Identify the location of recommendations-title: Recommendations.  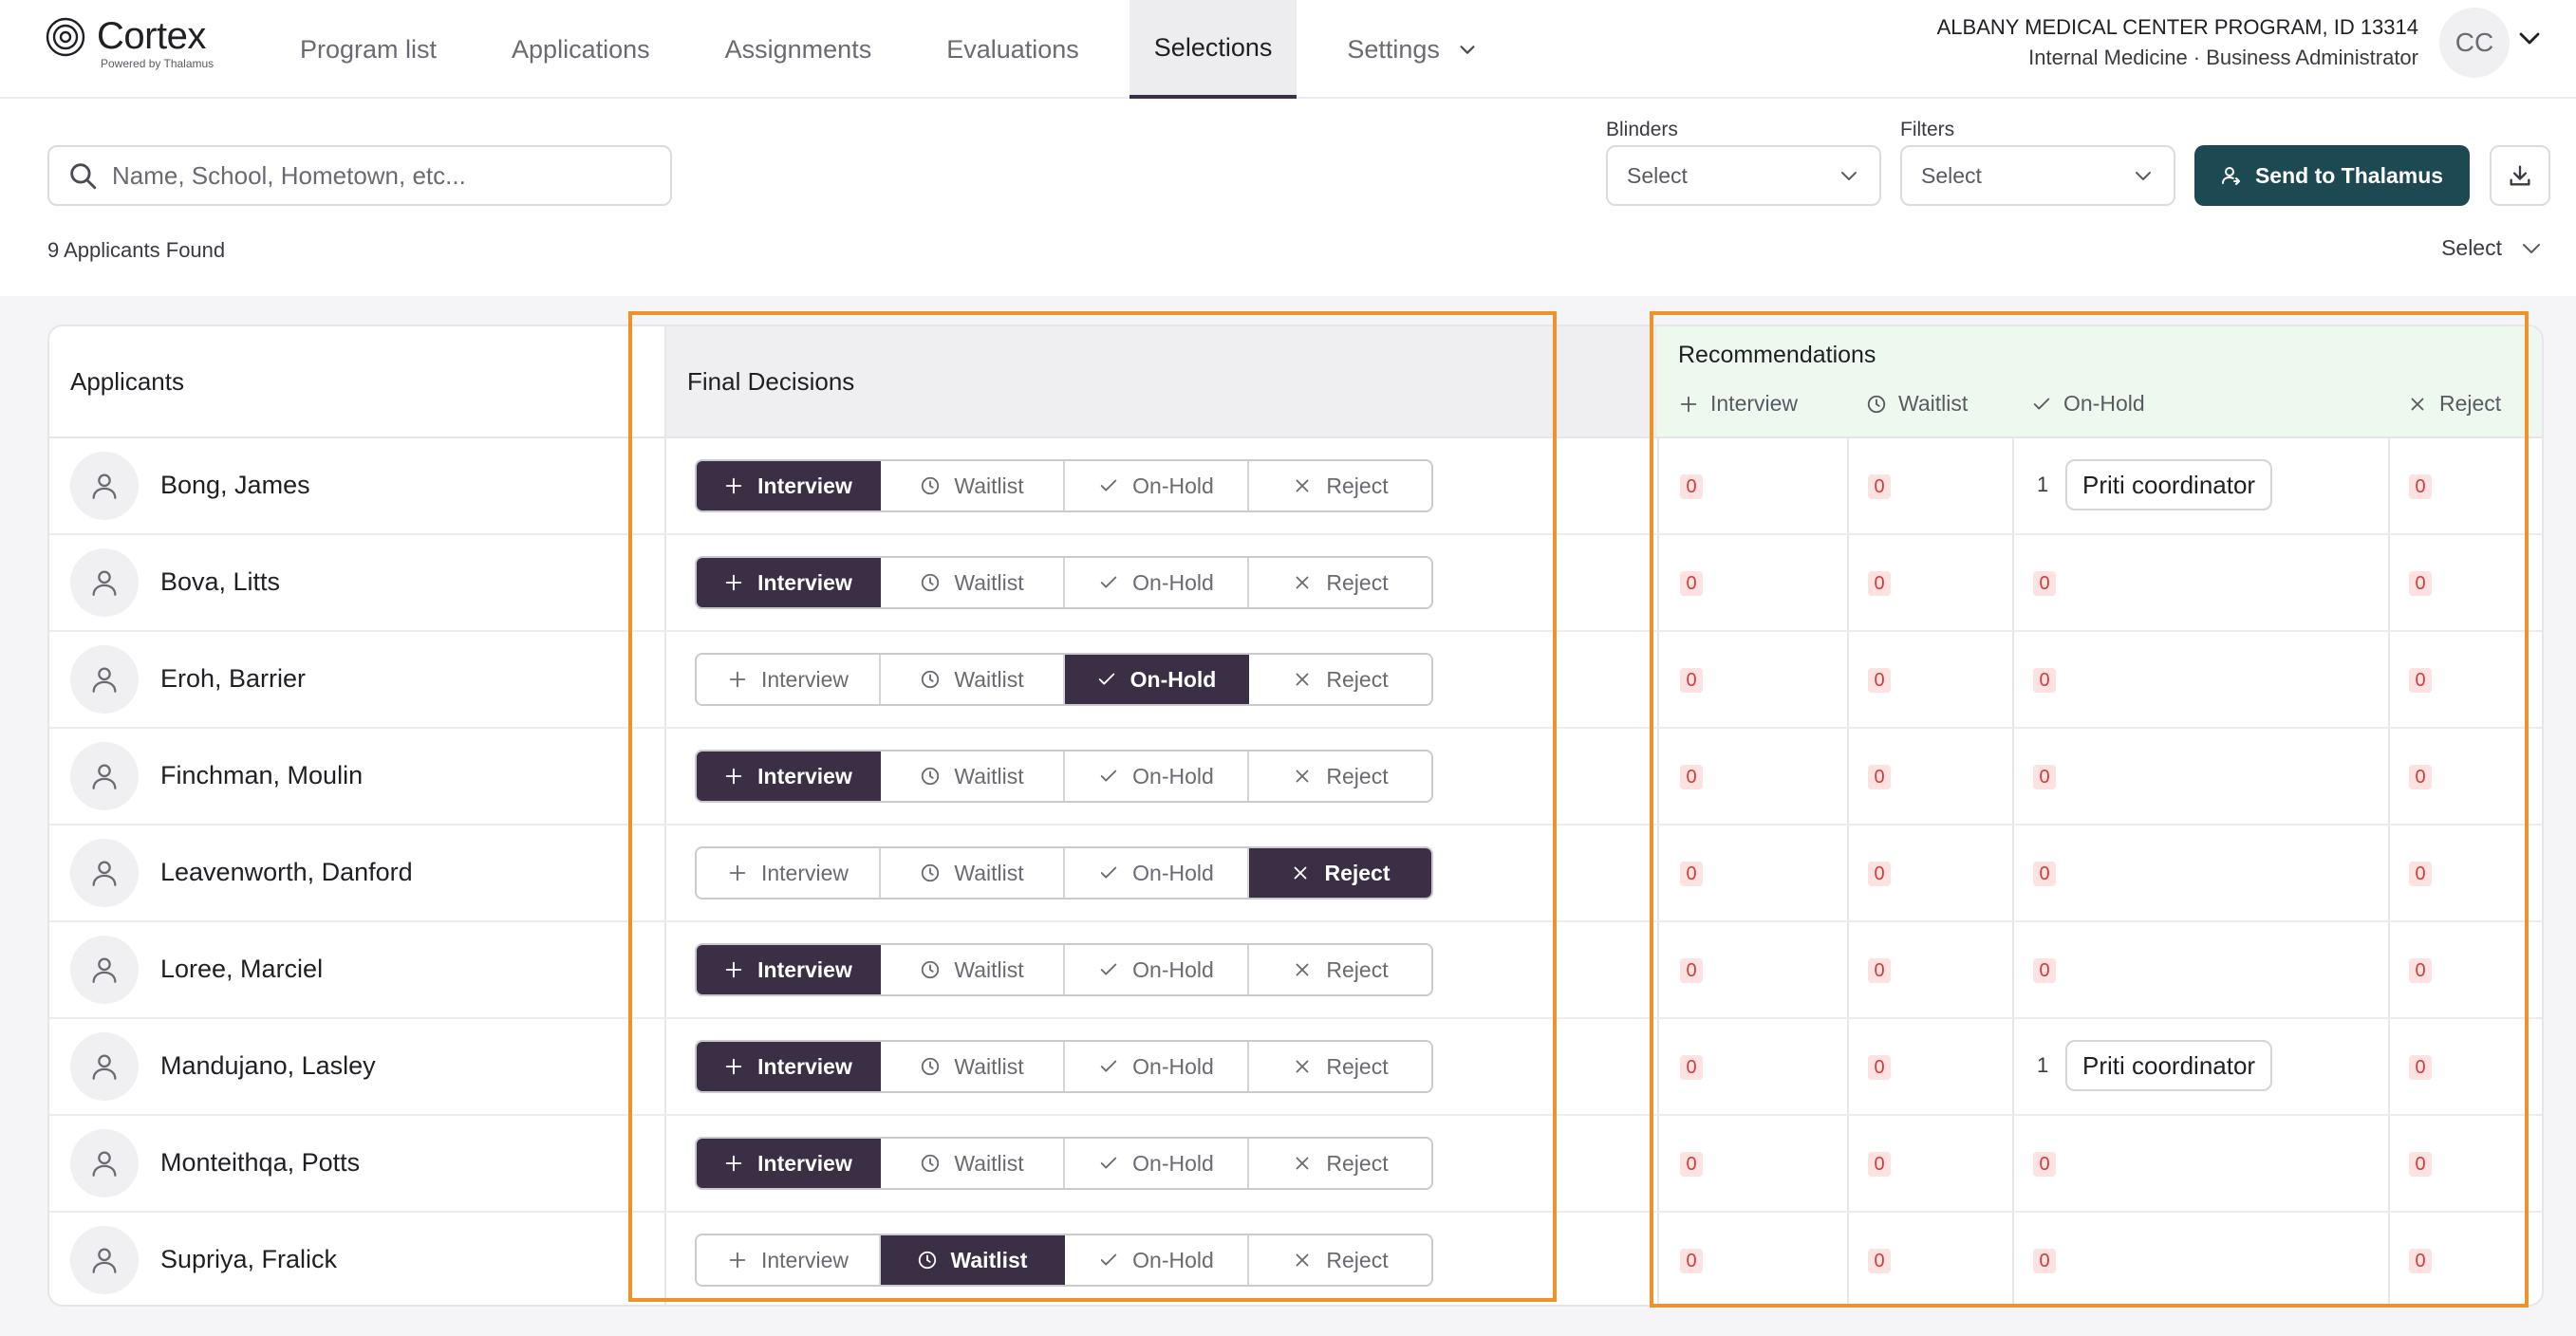
(1777, 355).